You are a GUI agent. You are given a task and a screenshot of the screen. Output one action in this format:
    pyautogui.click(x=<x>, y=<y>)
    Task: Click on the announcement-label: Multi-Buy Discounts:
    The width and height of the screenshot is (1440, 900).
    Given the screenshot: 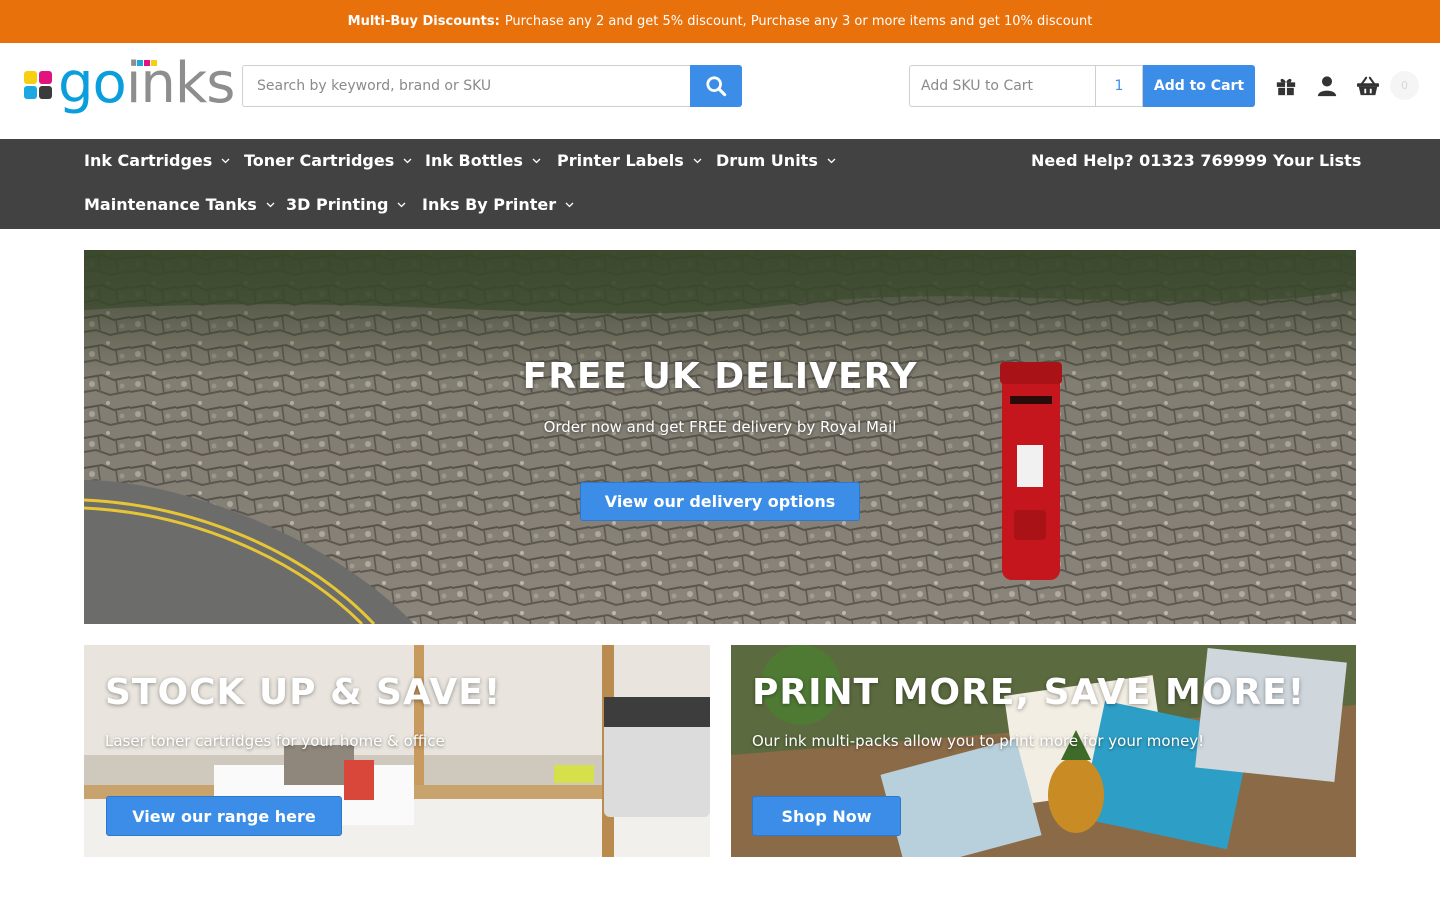 What is the action you would take?
    pyautogui.click(x=423, y=21)
    